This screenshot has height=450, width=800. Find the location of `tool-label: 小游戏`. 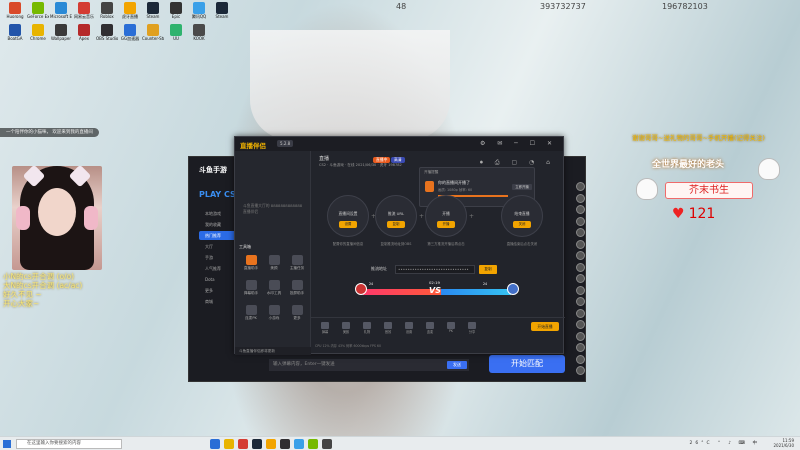

tool-label: 小游戏 is located at coordinates (274, 318).